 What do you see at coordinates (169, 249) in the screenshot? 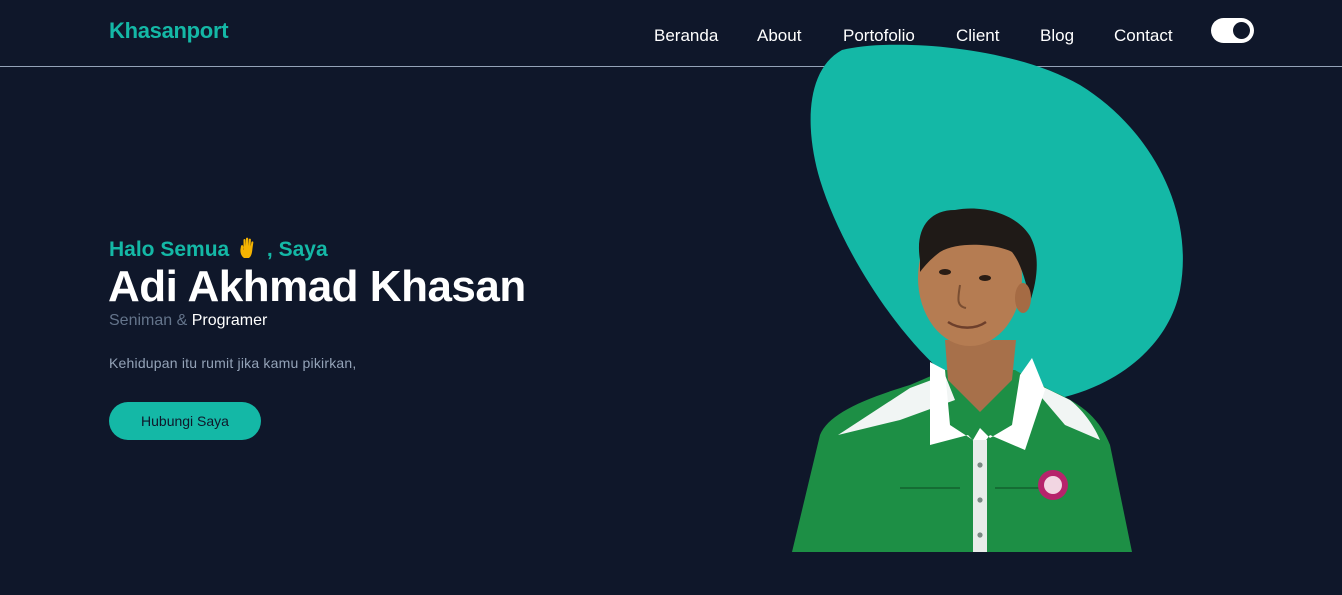
I see `greeting-prefix: Halo Semua` at bounding box center [169, 249].